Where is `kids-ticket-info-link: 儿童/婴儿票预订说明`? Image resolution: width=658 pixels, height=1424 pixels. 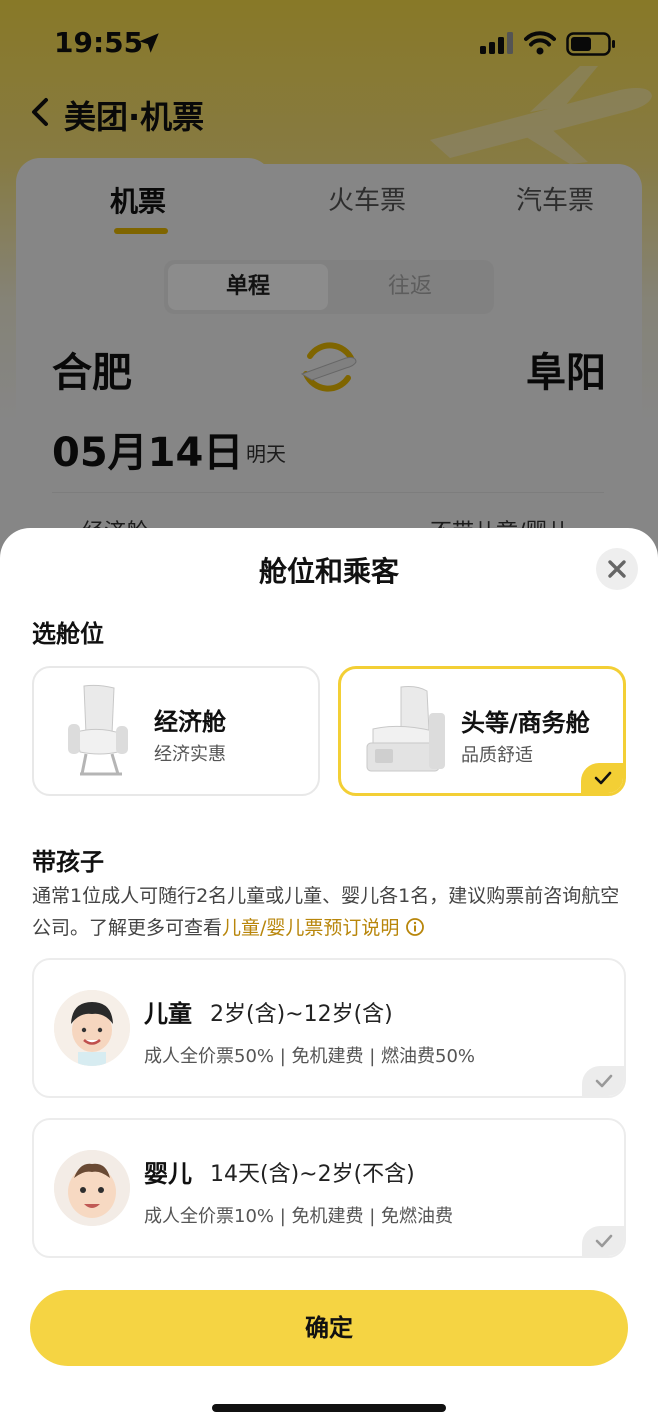 kids-ticket-info-link: 儿童/婴儿票预订说明 is located at coordinates (310, 928).